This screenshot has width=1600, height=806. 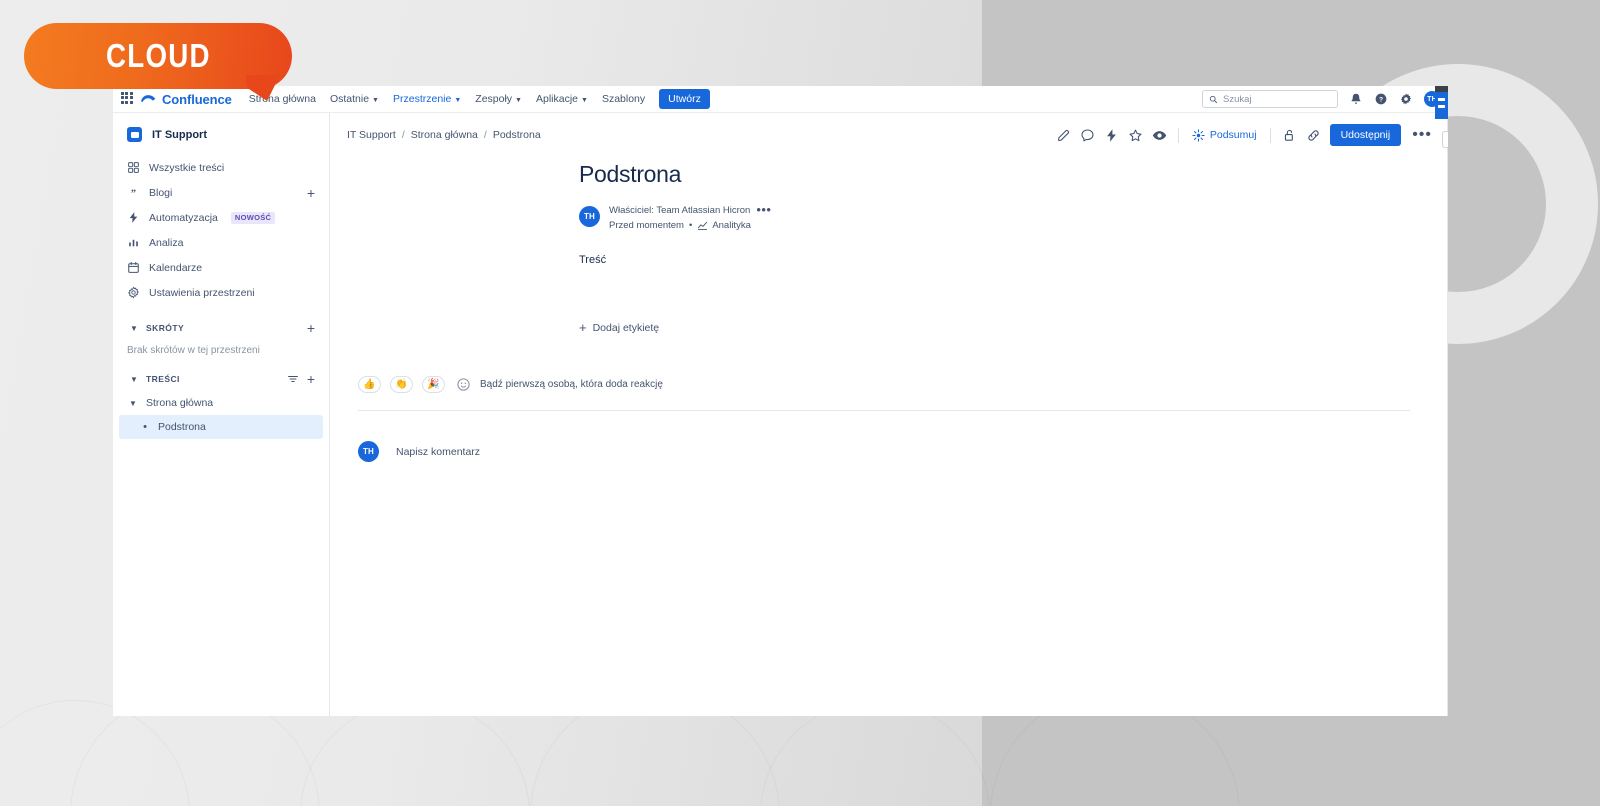 What do you see at coordinates (1441, 106) in the screenshot?
I see `window-edge-bar` at bounding box center [1441, 106].